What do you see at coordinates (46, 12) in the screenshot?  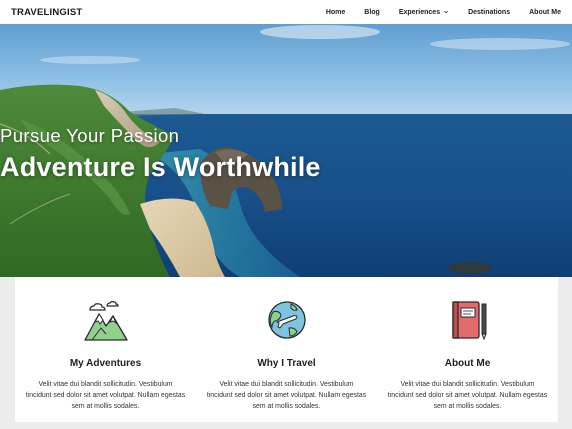 I see `site-logo: TRAVELINGIST` at bounding box center [46, 12].